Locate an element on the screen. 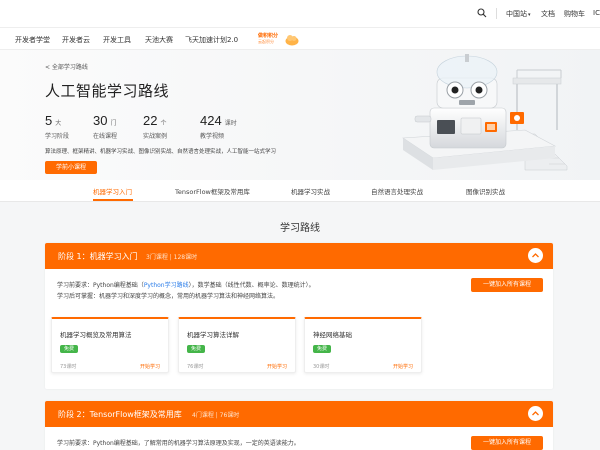 This screenshot has height=450, width=600. stage-header: 阶段 1：机器学习入门 3门课程 | 128课时 is located at coordinates (299, 256).